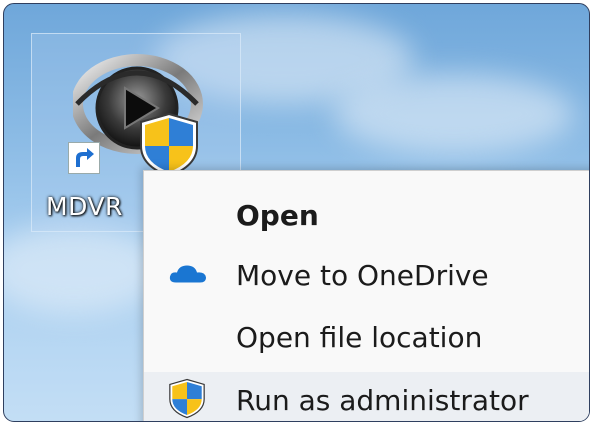 This screenshot has width=593, height=425. I want to click on shortcut-arrow-icon, so click(84, 158).